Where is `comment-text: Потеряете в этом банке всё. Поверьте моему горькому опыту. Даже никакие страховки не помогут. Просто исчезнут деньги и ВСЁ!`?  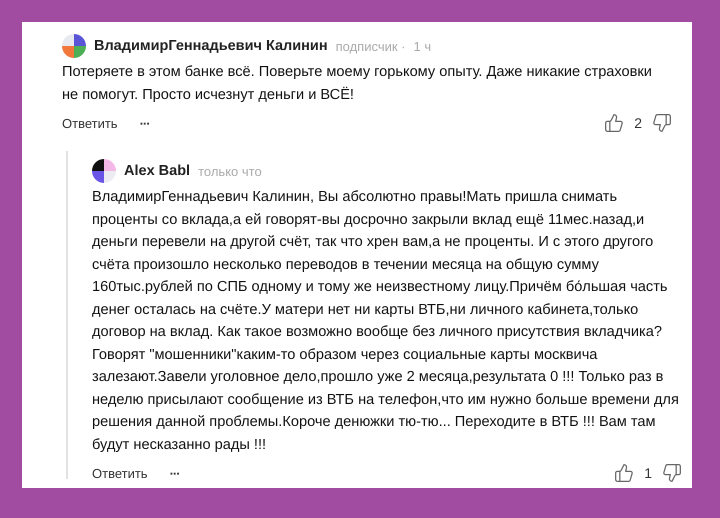
comment-text: Потеряете в этом банке всё. Поверьте моему горькому опыту. Даже никакие страховки не помогут. Просто исчезнут деньги и ВСЁ! is located at coordinates (357, 83).